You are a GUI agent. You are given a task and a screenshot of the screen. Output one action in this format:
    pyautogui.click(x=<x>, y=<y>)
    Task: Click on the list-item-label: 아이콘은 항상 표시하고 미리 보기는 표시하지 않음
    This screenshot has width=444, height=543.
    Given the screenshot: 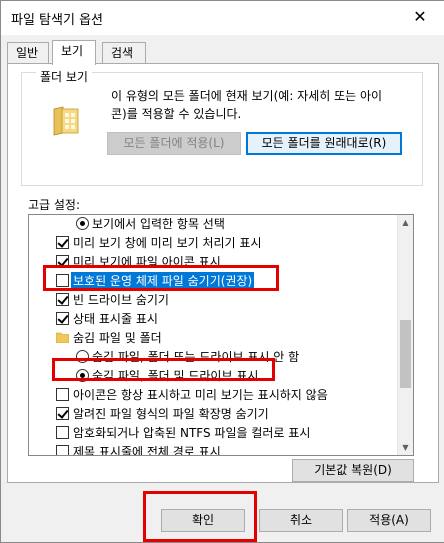 What is the action you would take?
    pyautogui.click(x=200, y=395)
    